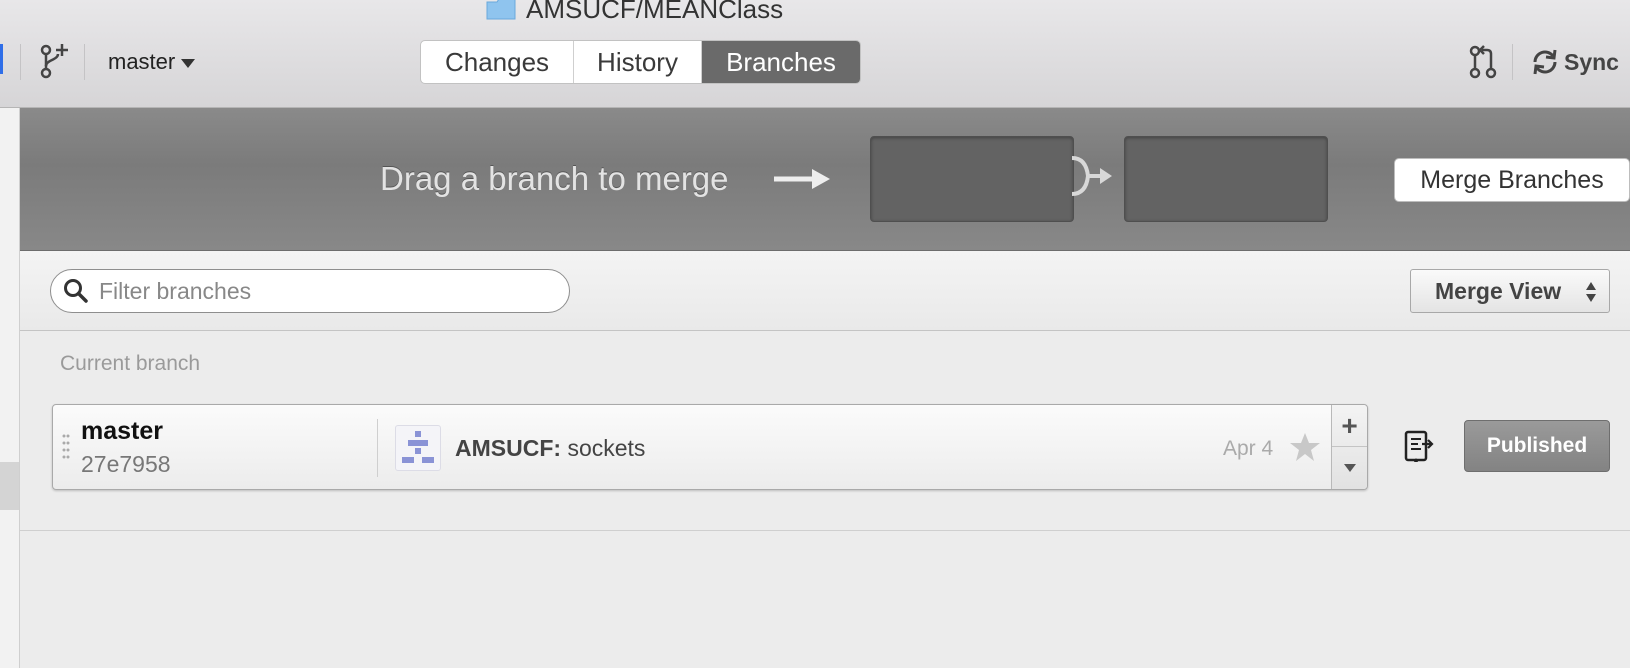 Image resolution: width=1630 pixels, height=668 pixels. I want to click on branch-selector: master, so click(152, 62).